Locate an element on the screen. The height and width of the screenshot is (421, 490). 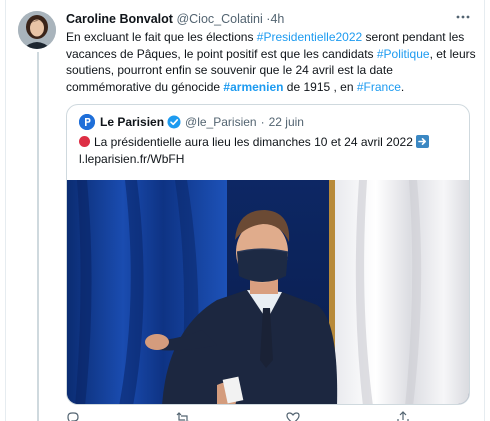
reply-button is located at coordinates (73, 416).